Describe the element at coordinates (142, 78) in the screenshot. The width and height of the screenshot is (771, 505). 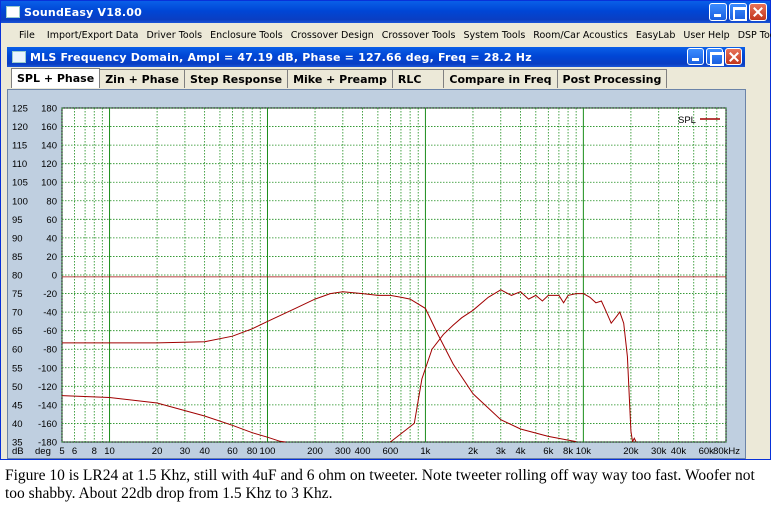
I see `tab-zin-phase: Zin + Phase` at that location.